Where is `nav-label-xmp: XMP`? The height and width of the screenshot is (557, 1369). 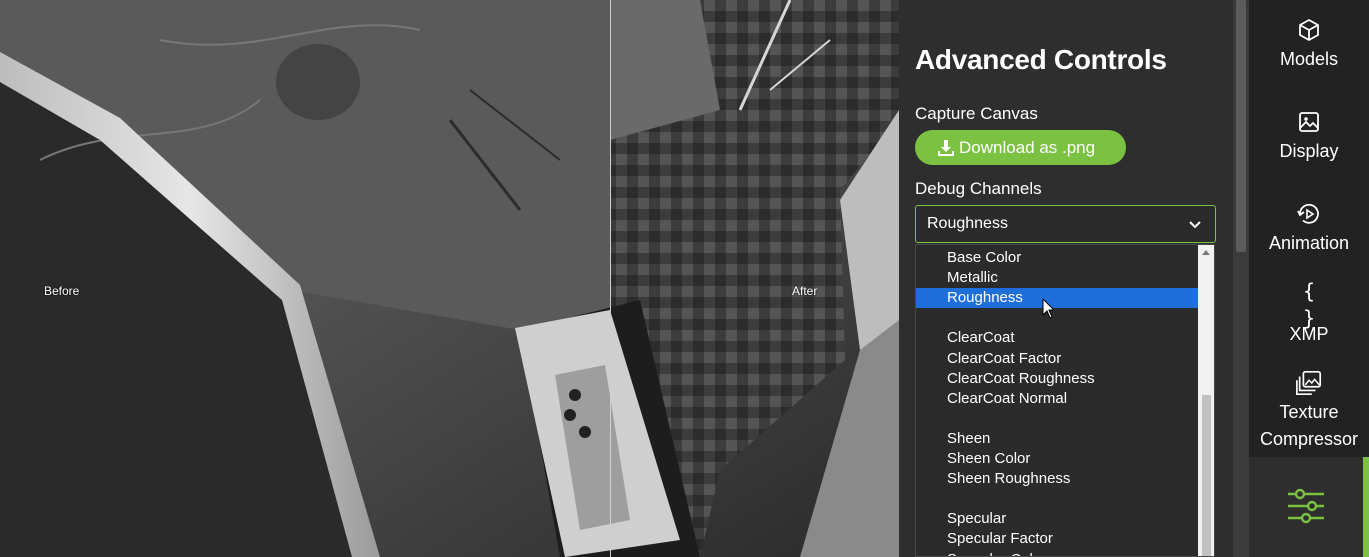 nav-label-xmp: XMP is located at coordinates (1309, 334).